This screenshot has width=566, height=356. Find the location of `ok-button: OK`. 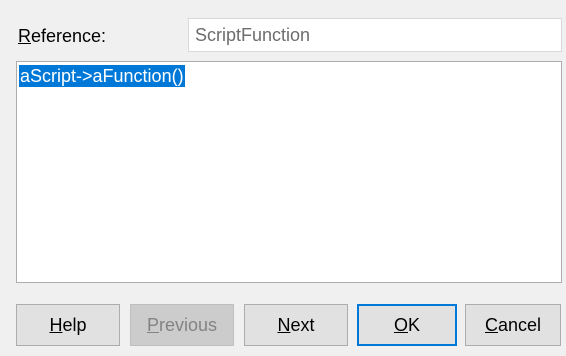

ok-button: OK is located at coordinates (407, 325).